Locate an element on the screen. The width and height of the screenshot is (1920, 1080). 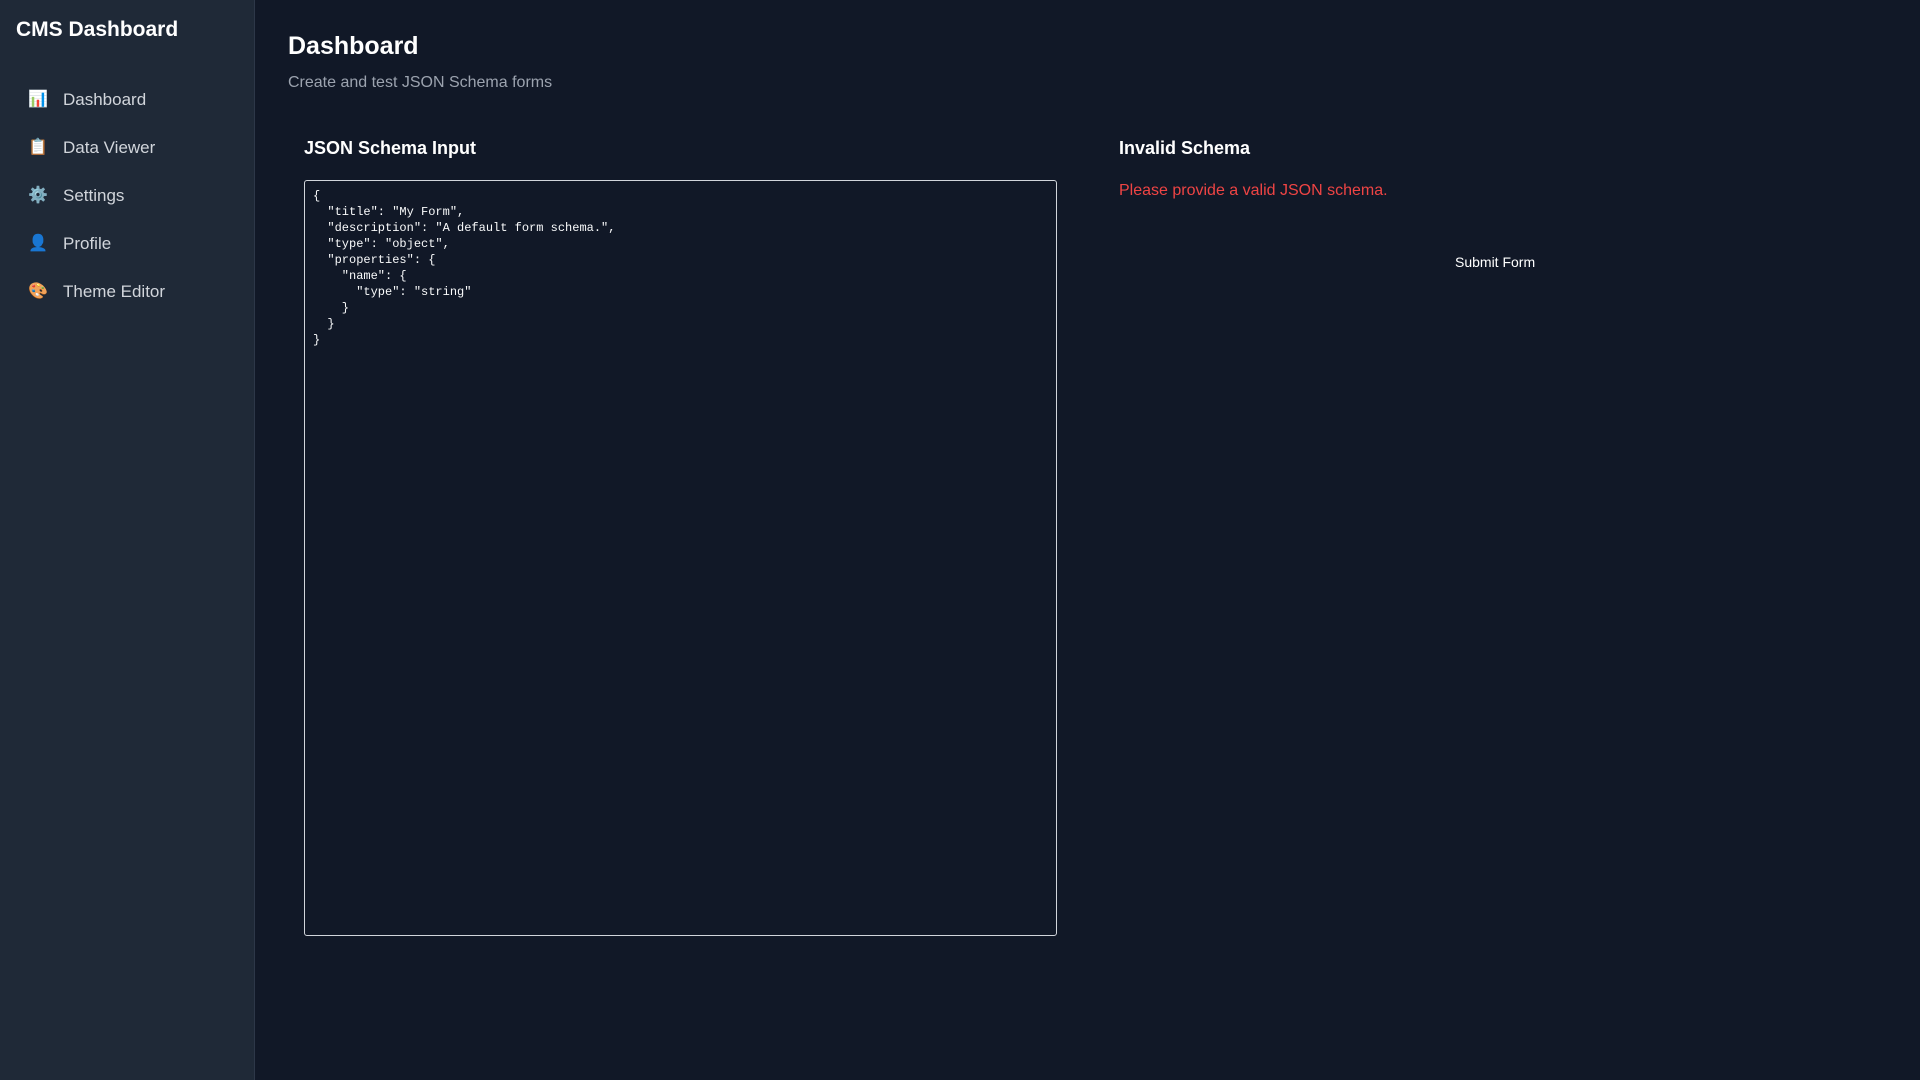
page-subtitle: Create and test JSON Schema forms is located at coordinates (420, 82).